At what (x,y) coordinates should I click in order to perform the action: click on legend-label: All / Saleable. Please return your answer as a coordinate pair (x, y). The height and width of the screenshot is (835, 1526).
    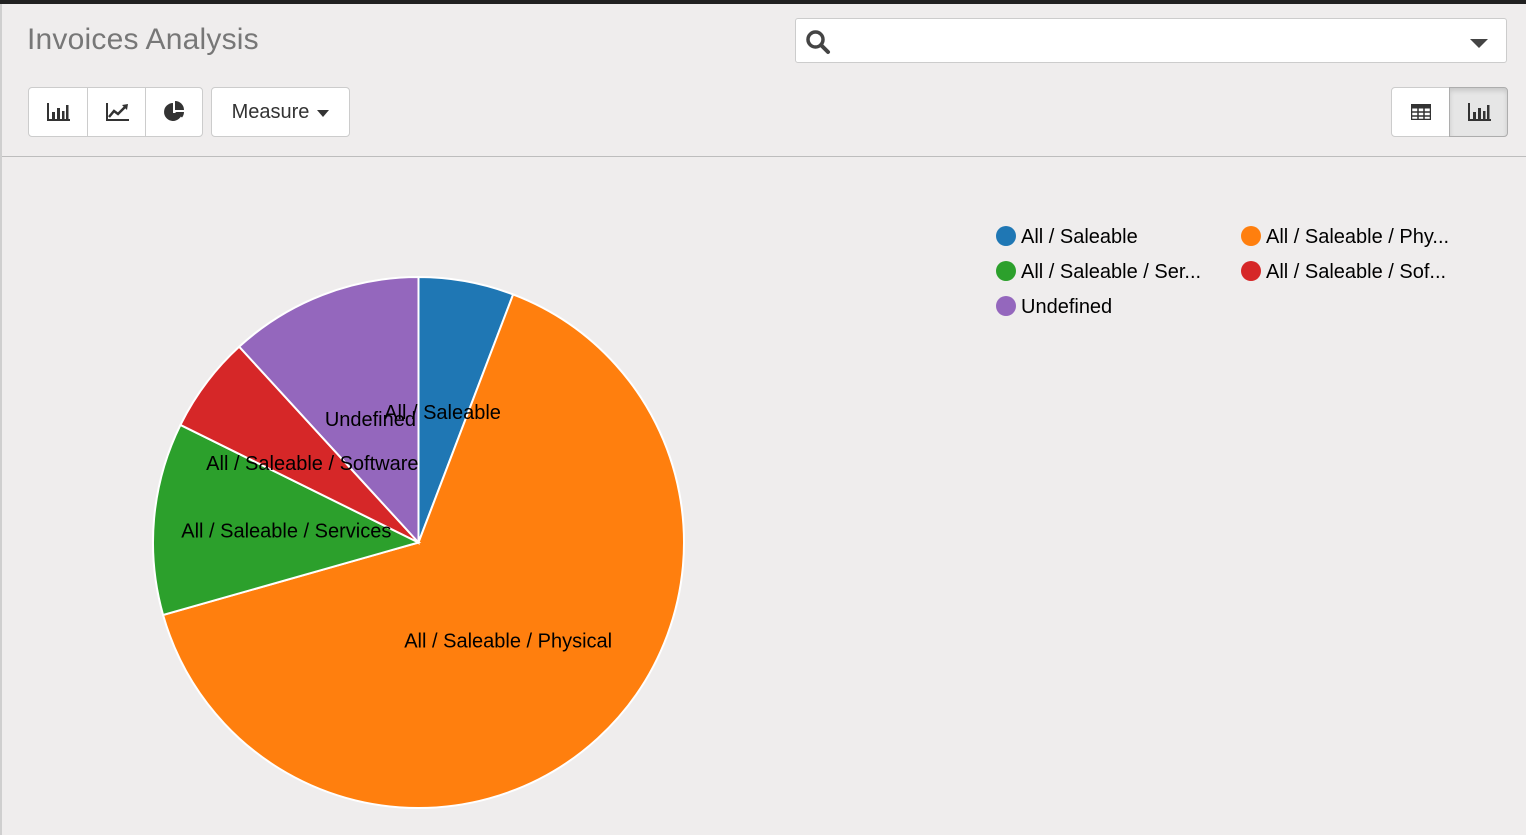
    Looking at the image, I should click on (1079, 237).